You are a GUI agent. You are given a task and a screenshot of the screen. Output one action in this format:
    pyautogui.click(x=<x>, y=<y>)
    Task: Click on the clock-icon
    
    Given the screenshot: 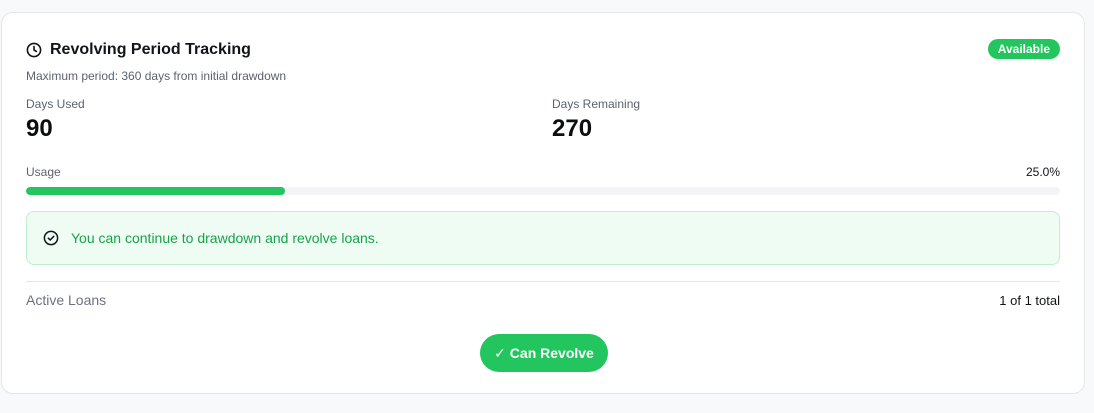 What is the action you would take?
    pyautogui.click(x=34, y=50)
    